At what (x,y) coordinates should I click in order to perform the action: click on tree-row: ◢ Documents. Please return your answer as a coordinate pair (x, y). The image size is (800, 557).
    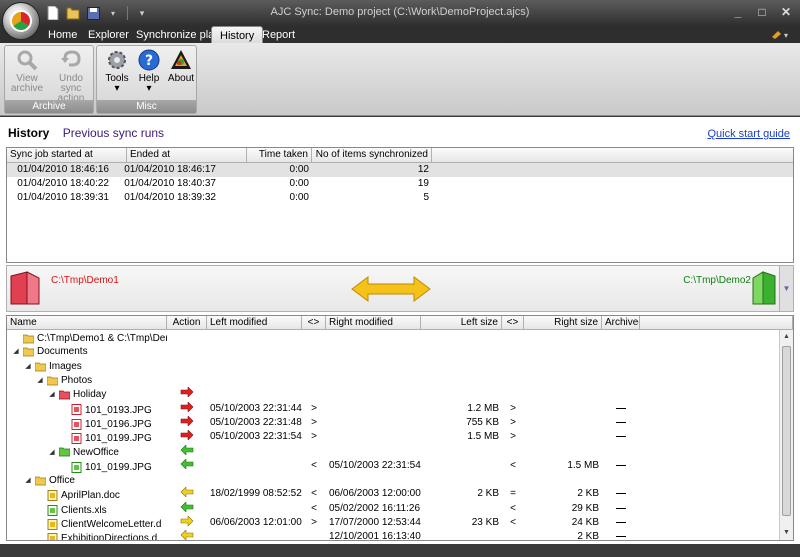
    Looking at the image, I should click on (400, 351).